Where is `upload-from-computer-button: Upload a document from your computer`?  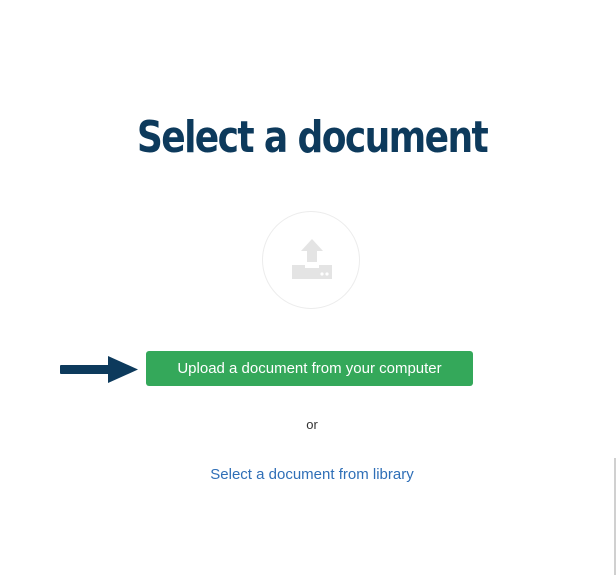 upload-from-computer-button: Upload a document from your computer is located at coordinates (309, 368).